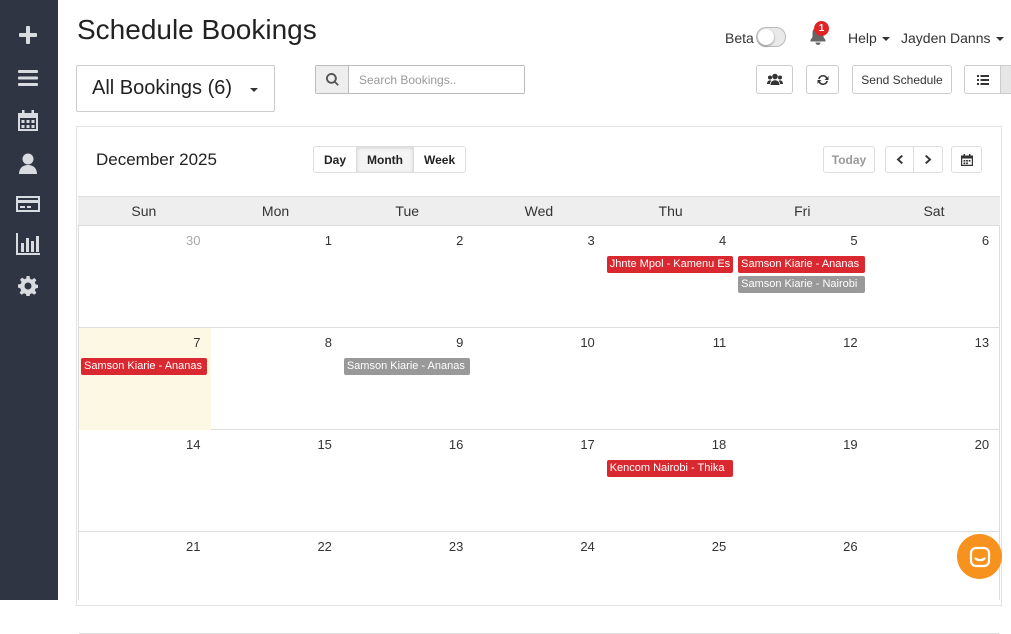 The image size is (1011, 634). What do you see at coordinates (276, 481) in the screenshot?
I see `calendar-day-cell: 15` at bounding box center [276, 481].